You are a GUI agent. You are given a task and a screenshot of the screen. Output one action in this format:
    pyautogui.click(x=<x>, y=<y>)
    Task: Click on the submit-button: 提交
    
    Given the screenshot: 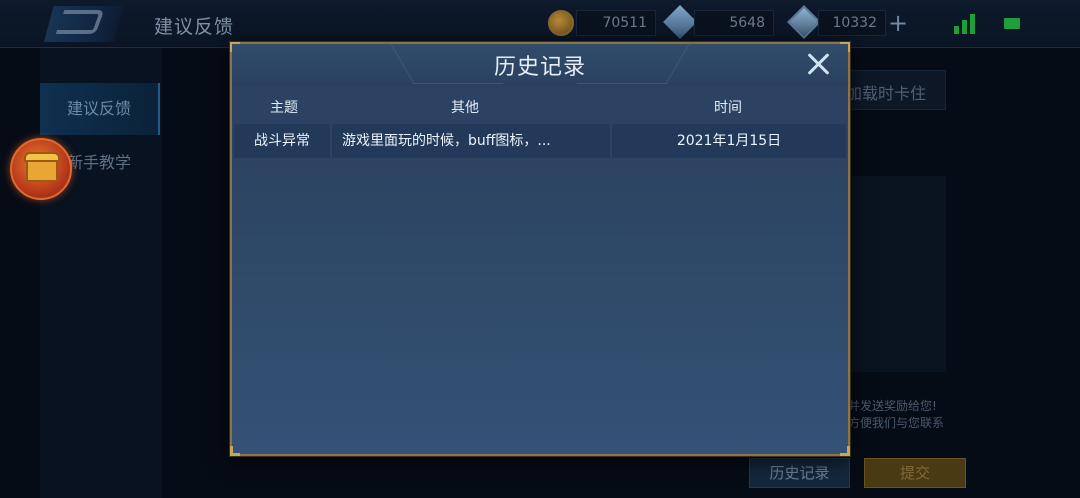 What is the action you would take?
    pyautogui.click(x=915, y=473)
    